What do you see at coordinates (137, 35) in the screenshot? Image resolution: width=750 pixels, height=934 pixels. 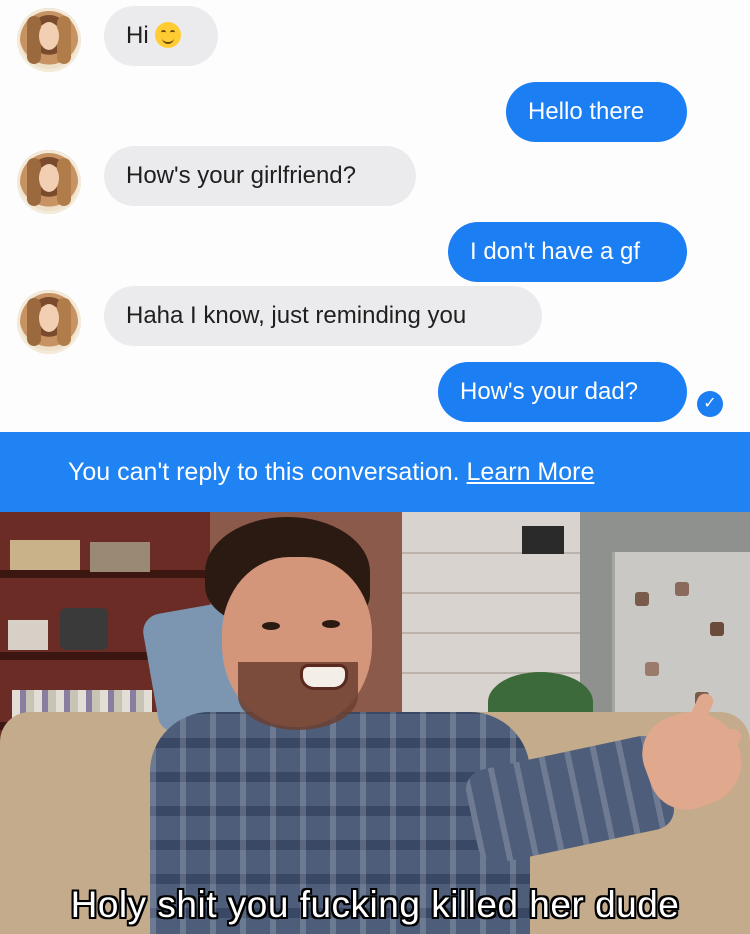 I see `message-text: Hi` at bounding box center [137, 35].